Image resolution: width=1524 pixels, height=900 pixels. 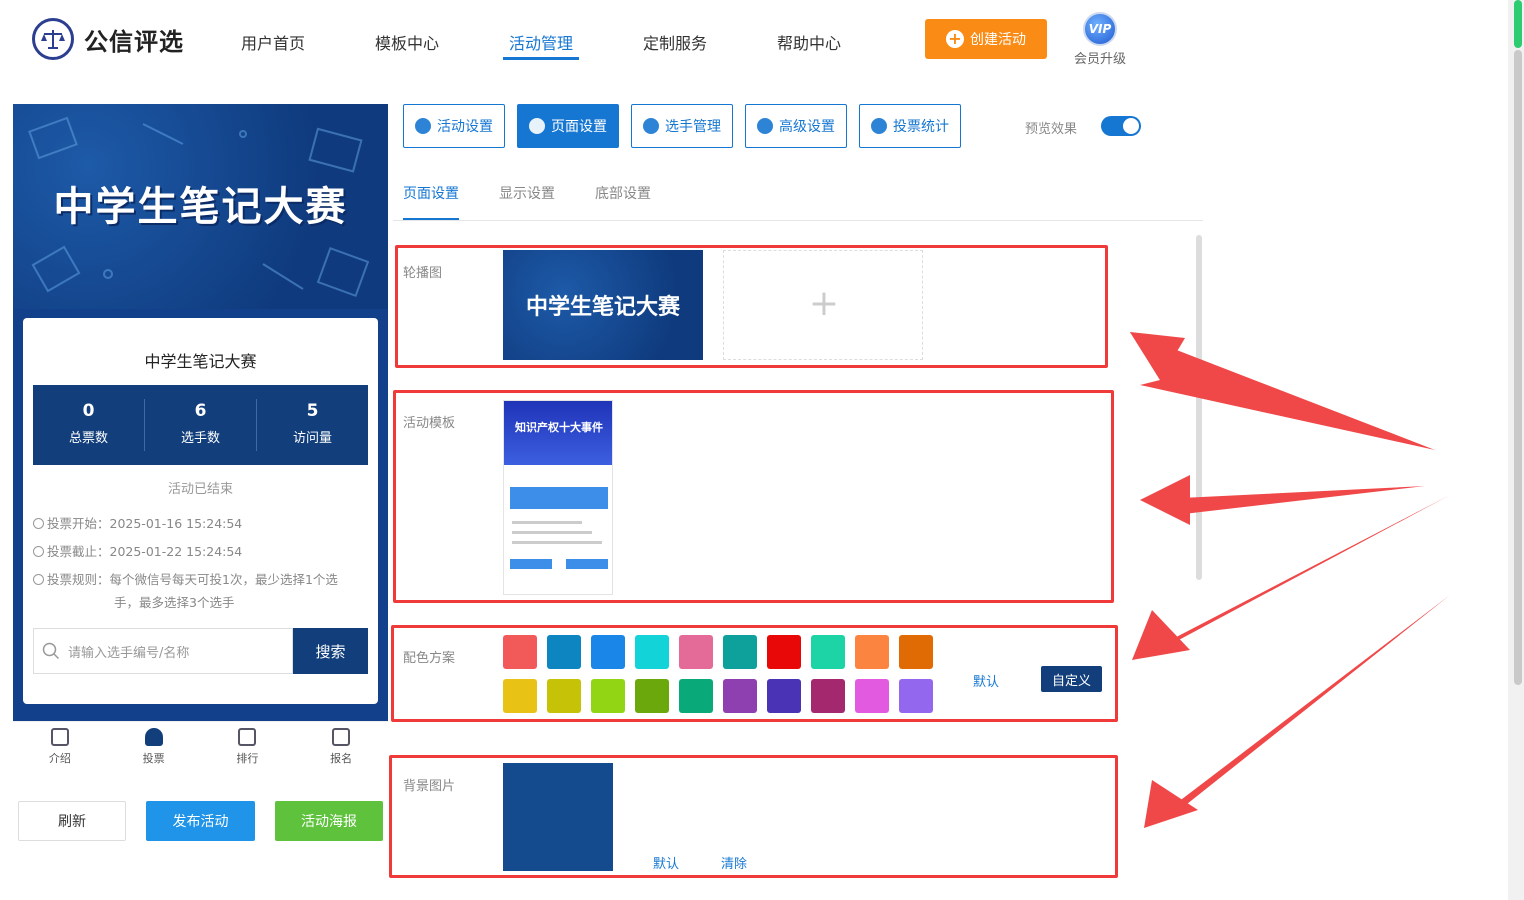 What do you see at coordinates (330, 651) in the screenshot?
I see `search-button: 搜索` at bounding box center [330, 651].